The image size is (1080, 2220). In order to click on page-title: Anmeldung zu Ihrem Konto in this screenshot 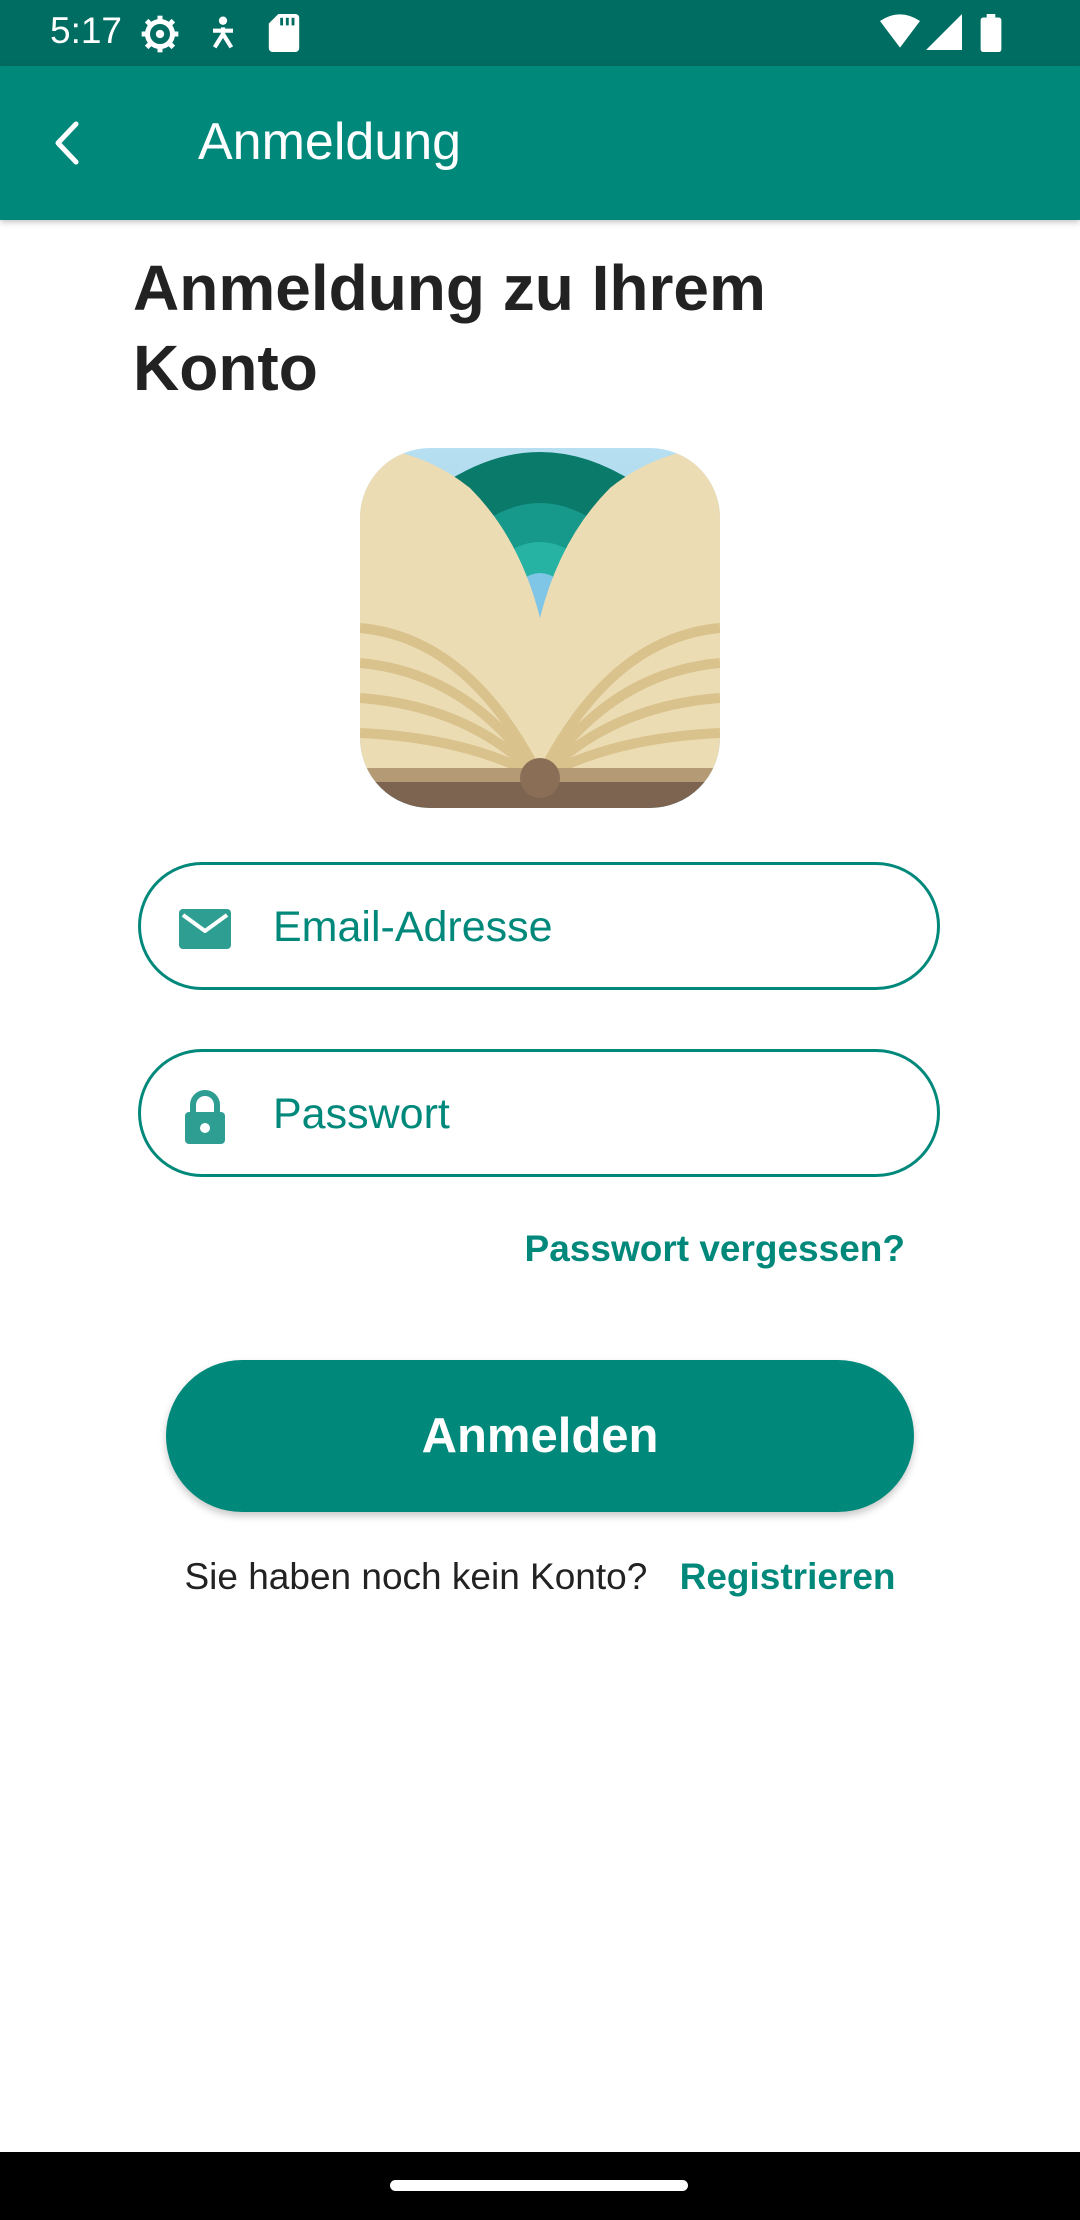, I will do `click(449, 328)`.